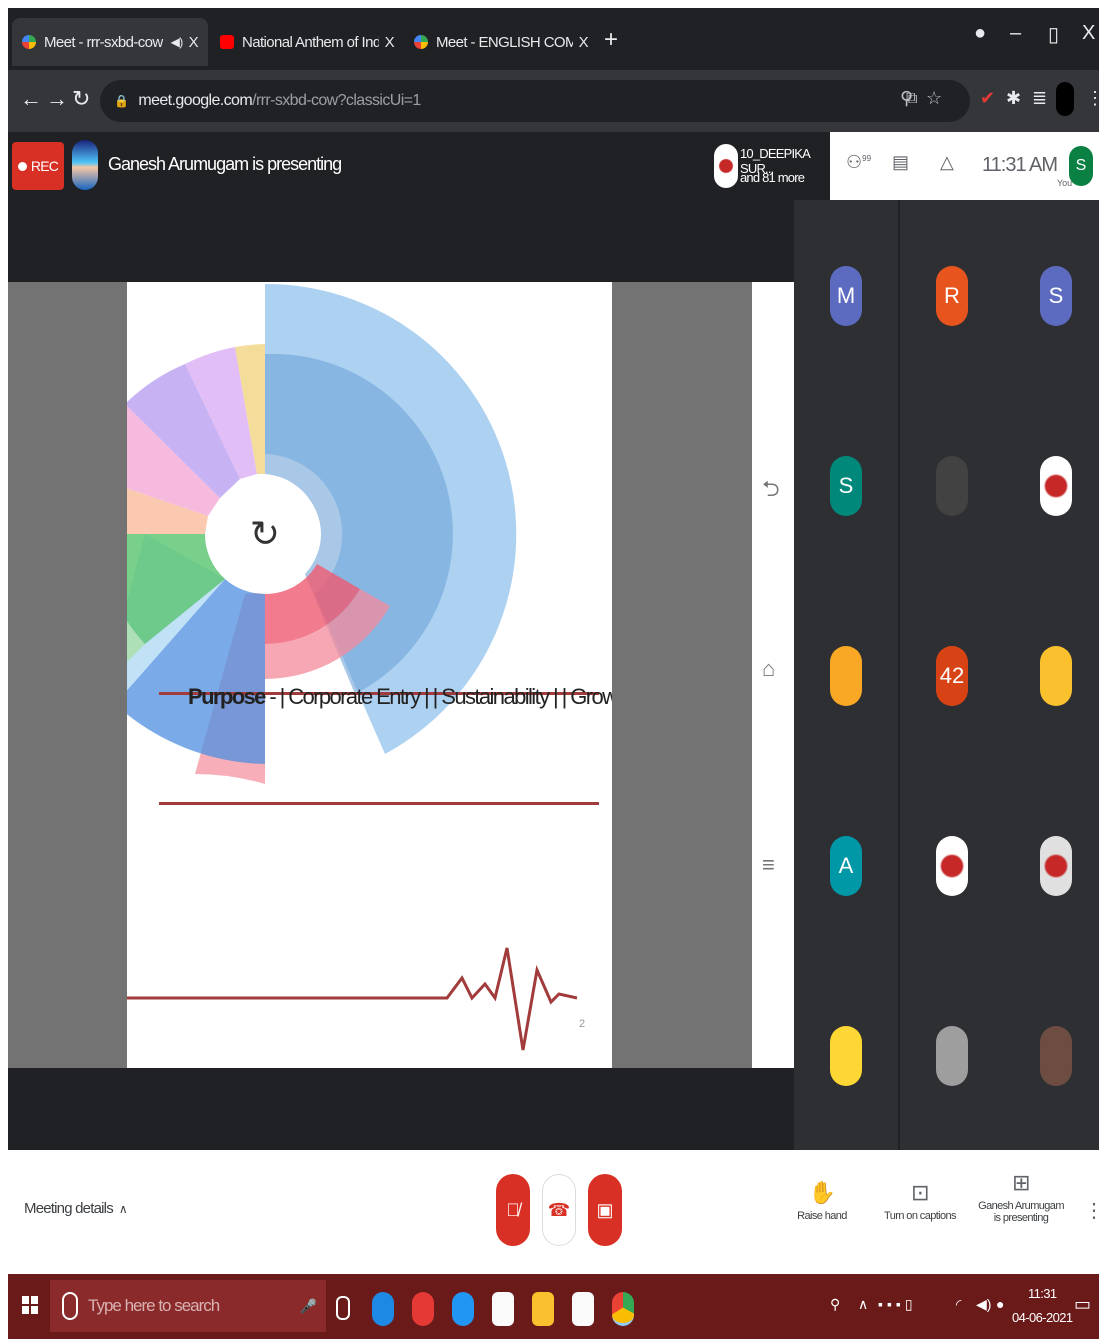 The height and width of the screenshot is (1339, 1099). I want to click on zoom-icon: ⚲, so click(906, 98).